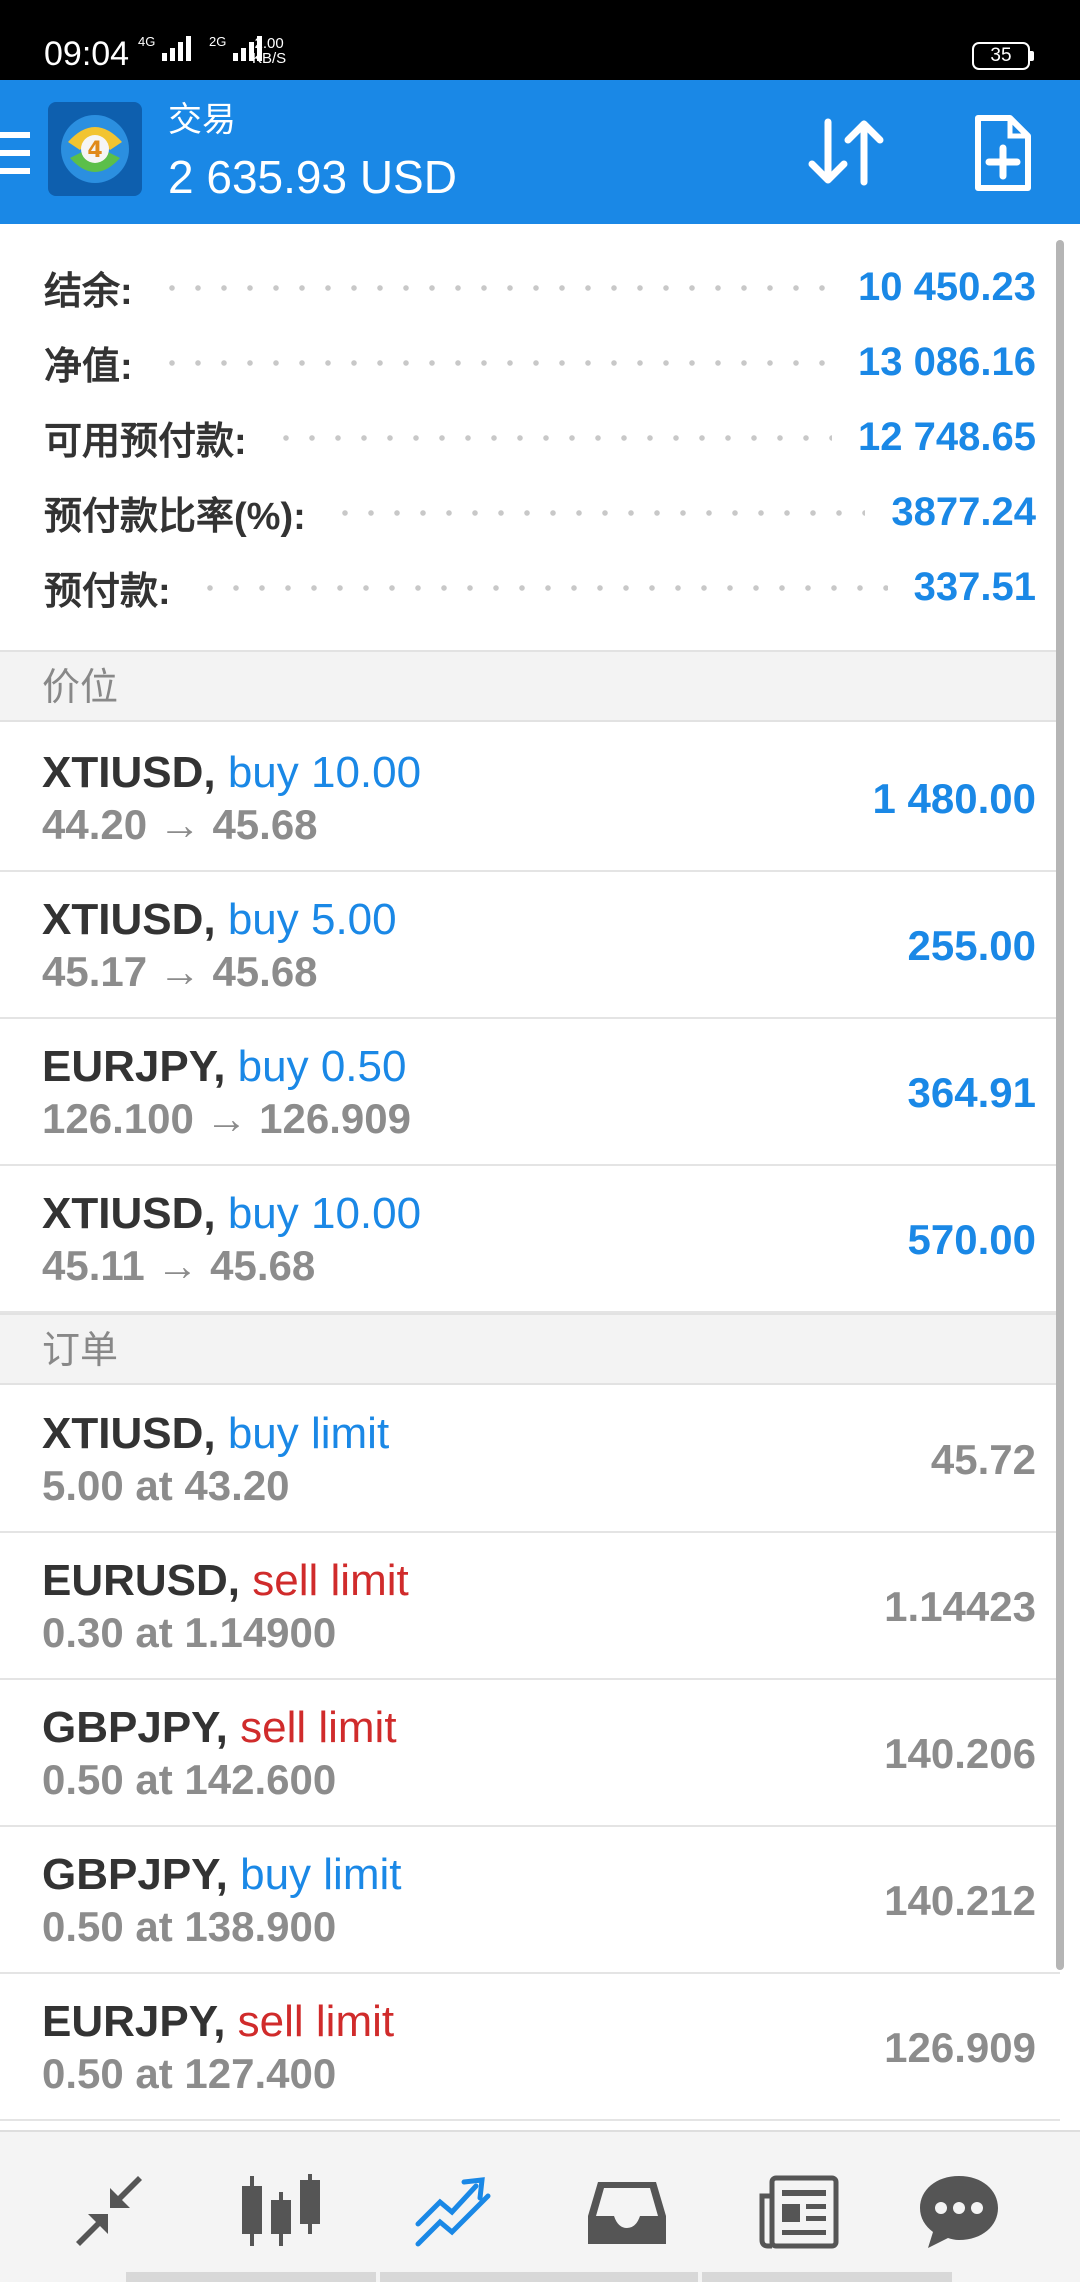 This screenshot has width=1080, height=2282. Describe the element at coordinates (141, 1580) in the screenshot. I see `order-symbol: EURUSD,` at that location.